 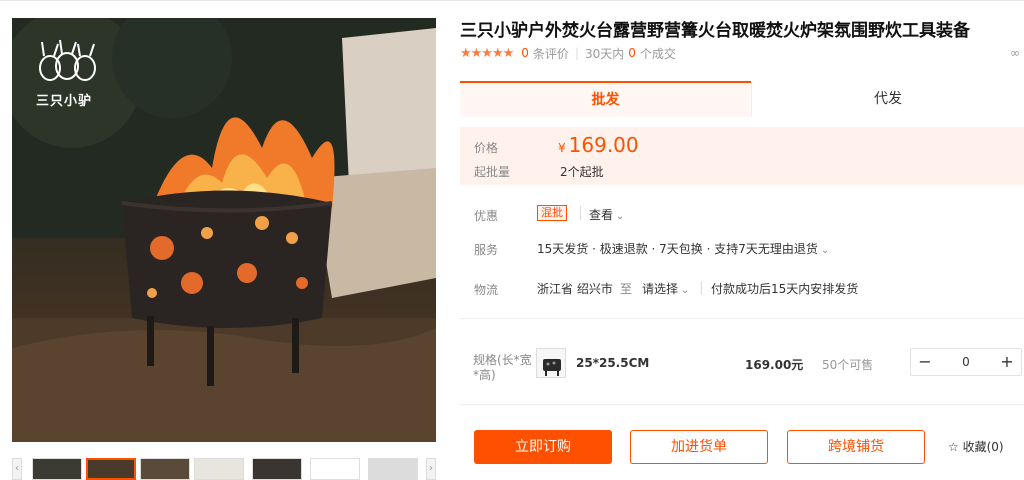 What do you see at coordinates (774, 365) in the screenshot?
I see `spec-price: 169.00元` at bounding box center [774, 365].